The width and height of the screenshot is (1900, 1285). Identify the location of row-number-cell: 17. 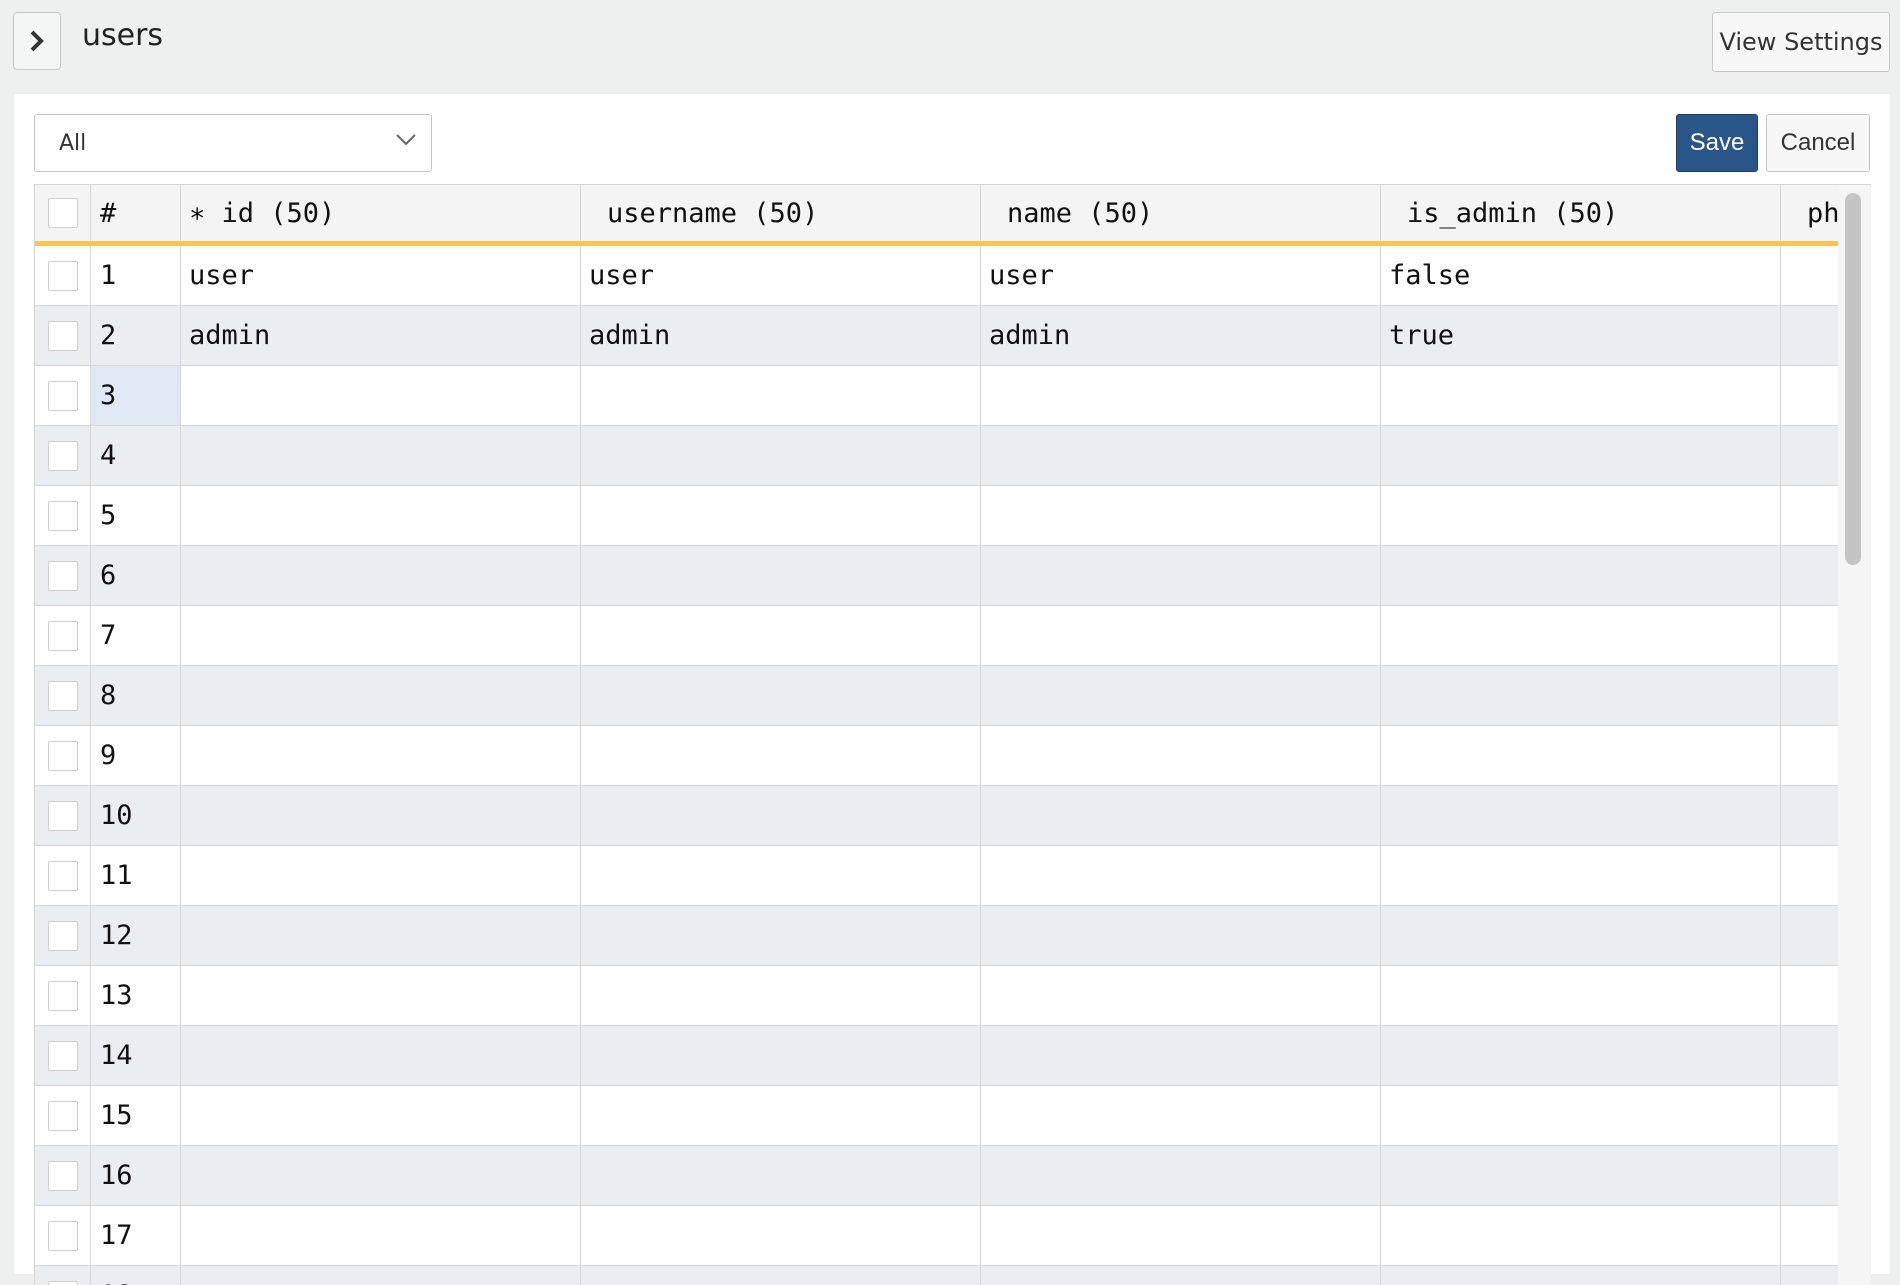
(136, 1235).